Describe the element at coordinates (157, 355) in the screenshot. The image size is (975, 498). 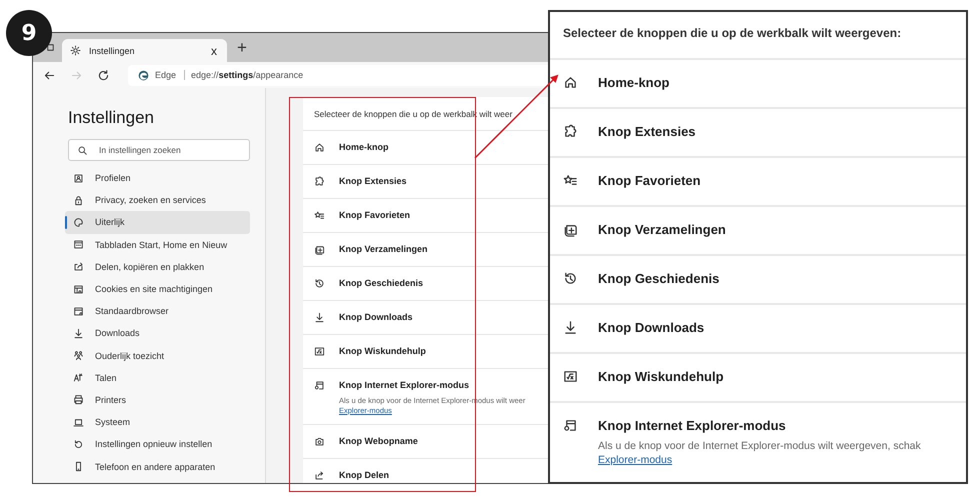
I see `sidebar-item: Ouderlijk toezicht` at that location.